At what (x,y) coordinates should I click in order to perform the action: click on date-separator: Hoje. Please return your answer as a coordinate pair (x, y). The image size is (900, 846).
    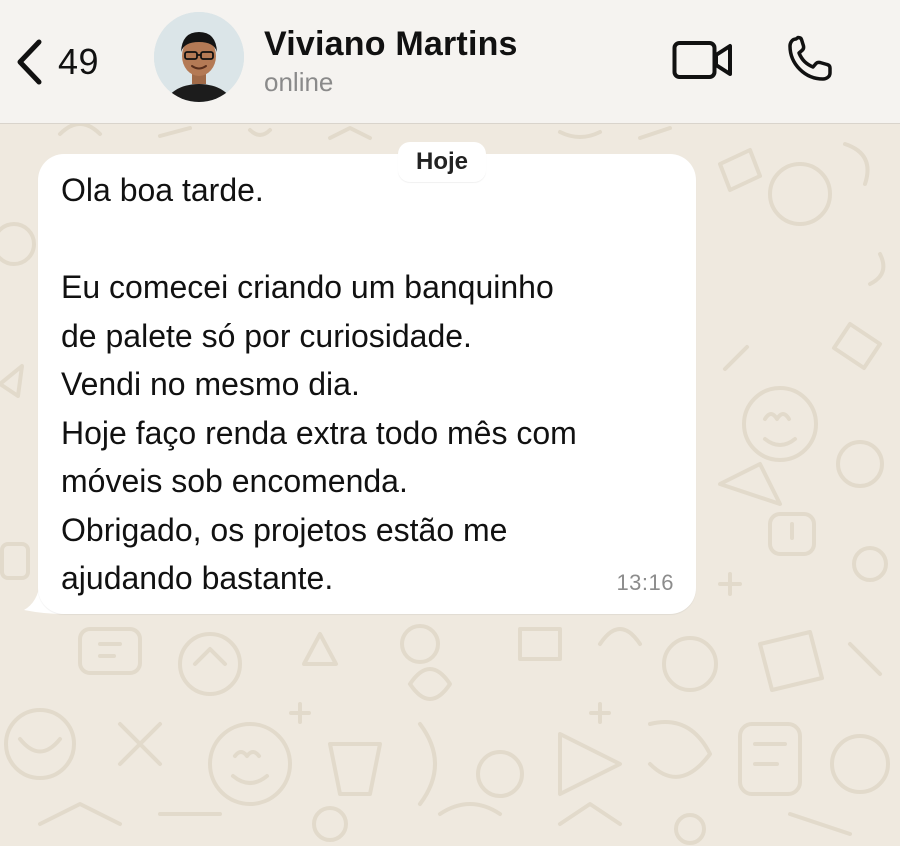
    Looking at the image, I should click on (442, 162).